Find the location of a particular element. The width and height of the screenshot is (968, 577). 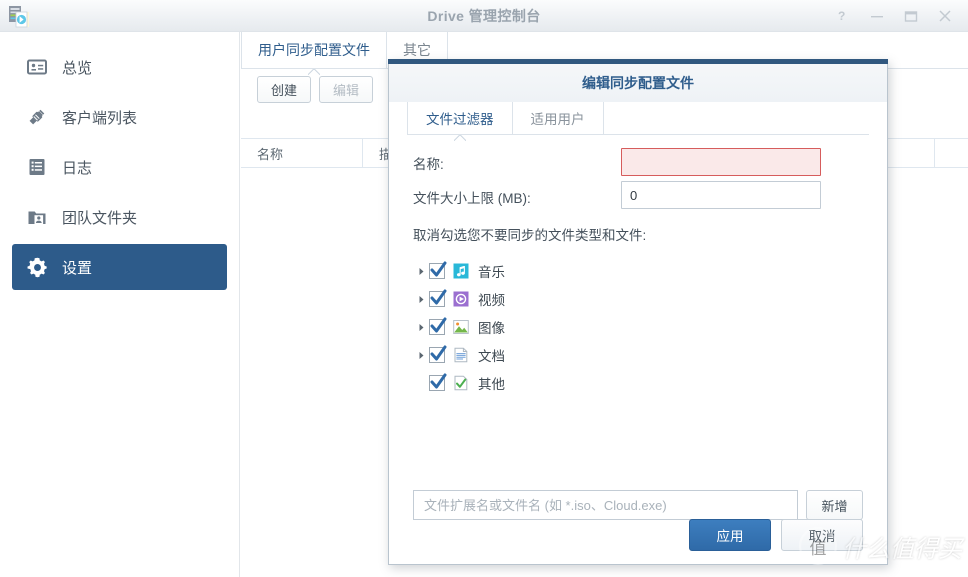

edit-button: 编辑 is located at coordinates (346, 89).